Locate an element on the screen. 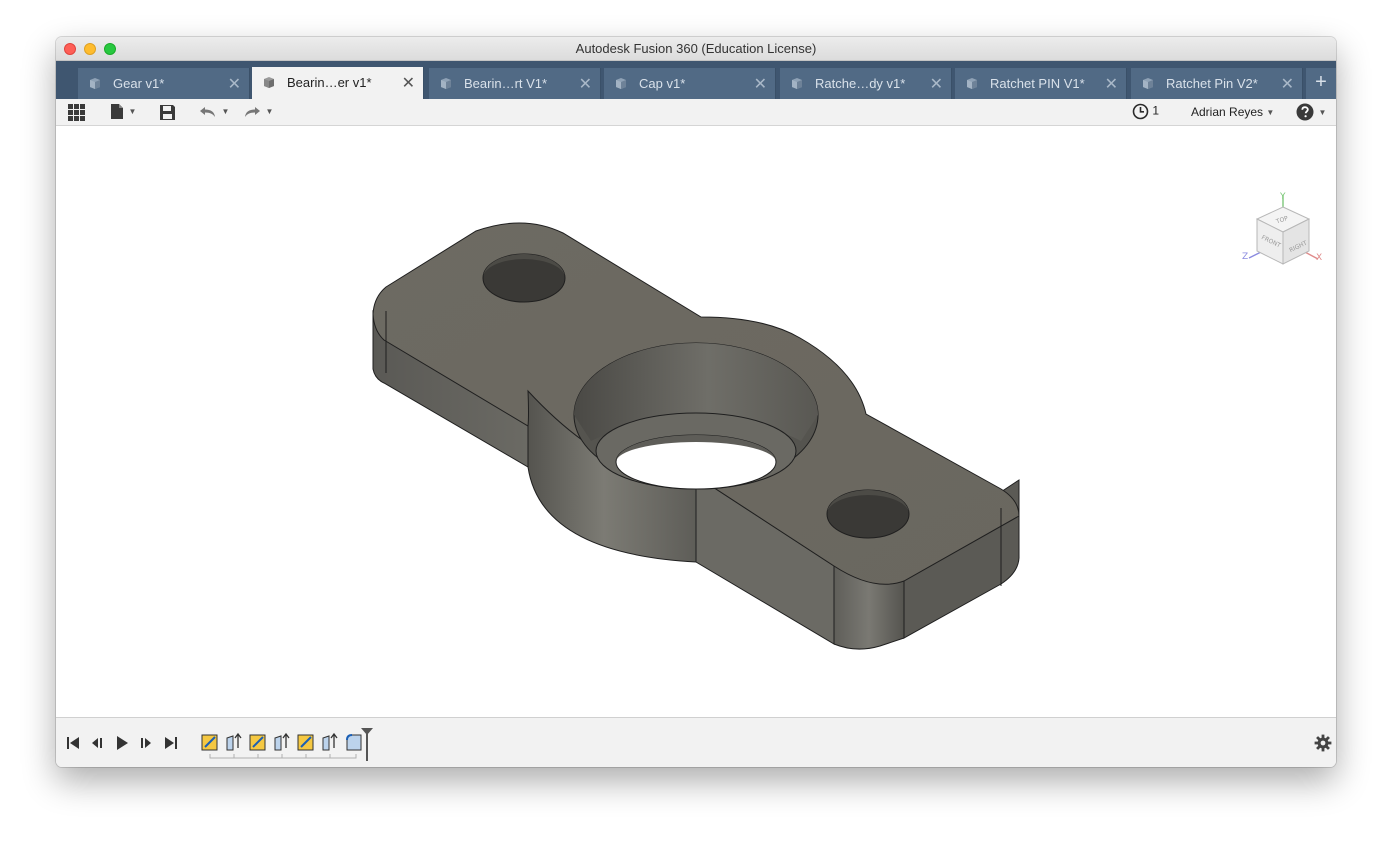 The height and width of the screenshot is (841, 1392). window-title: Autodesk Fusion 360 (Education License) is located at coordinates (696, 48).